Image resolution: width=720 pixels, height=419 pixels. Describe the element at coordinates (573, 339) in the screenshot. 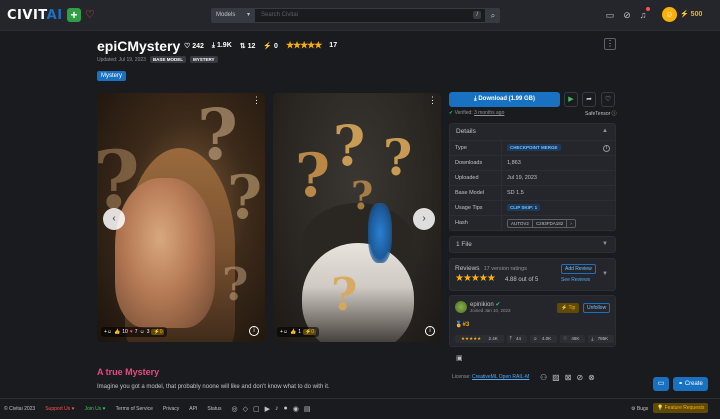

I see `creator-likes-stat: ♡ 45K` at that location.